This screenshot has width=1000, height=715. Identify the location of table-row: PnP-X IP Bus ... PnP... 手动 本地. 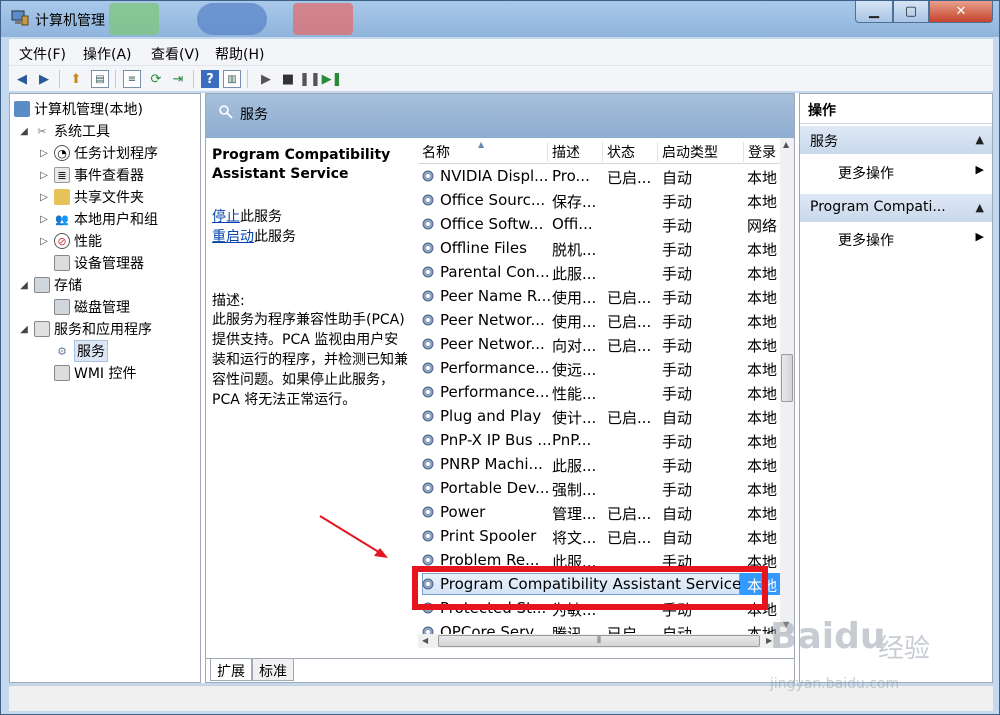
(606, 440).